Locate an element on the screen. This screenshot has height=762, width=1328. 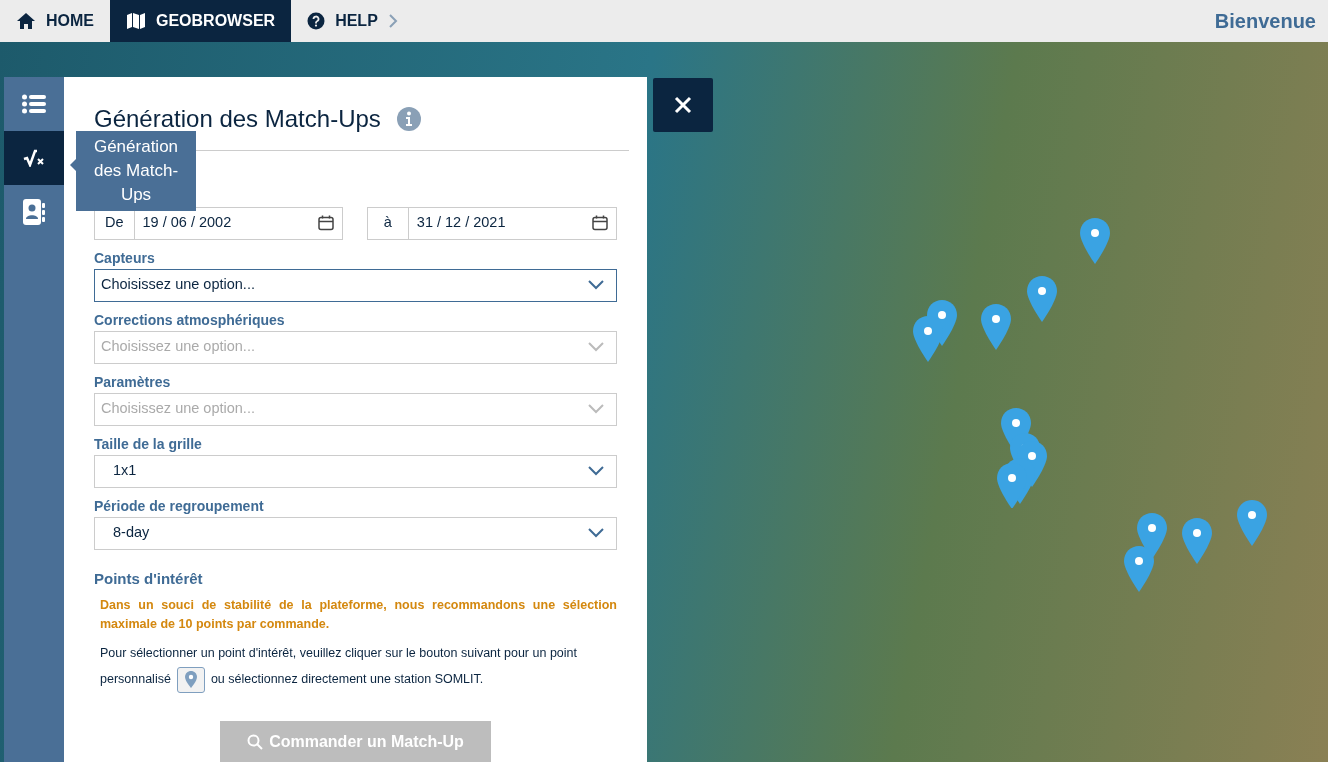
home-icon is located at coordinates (26, 21).